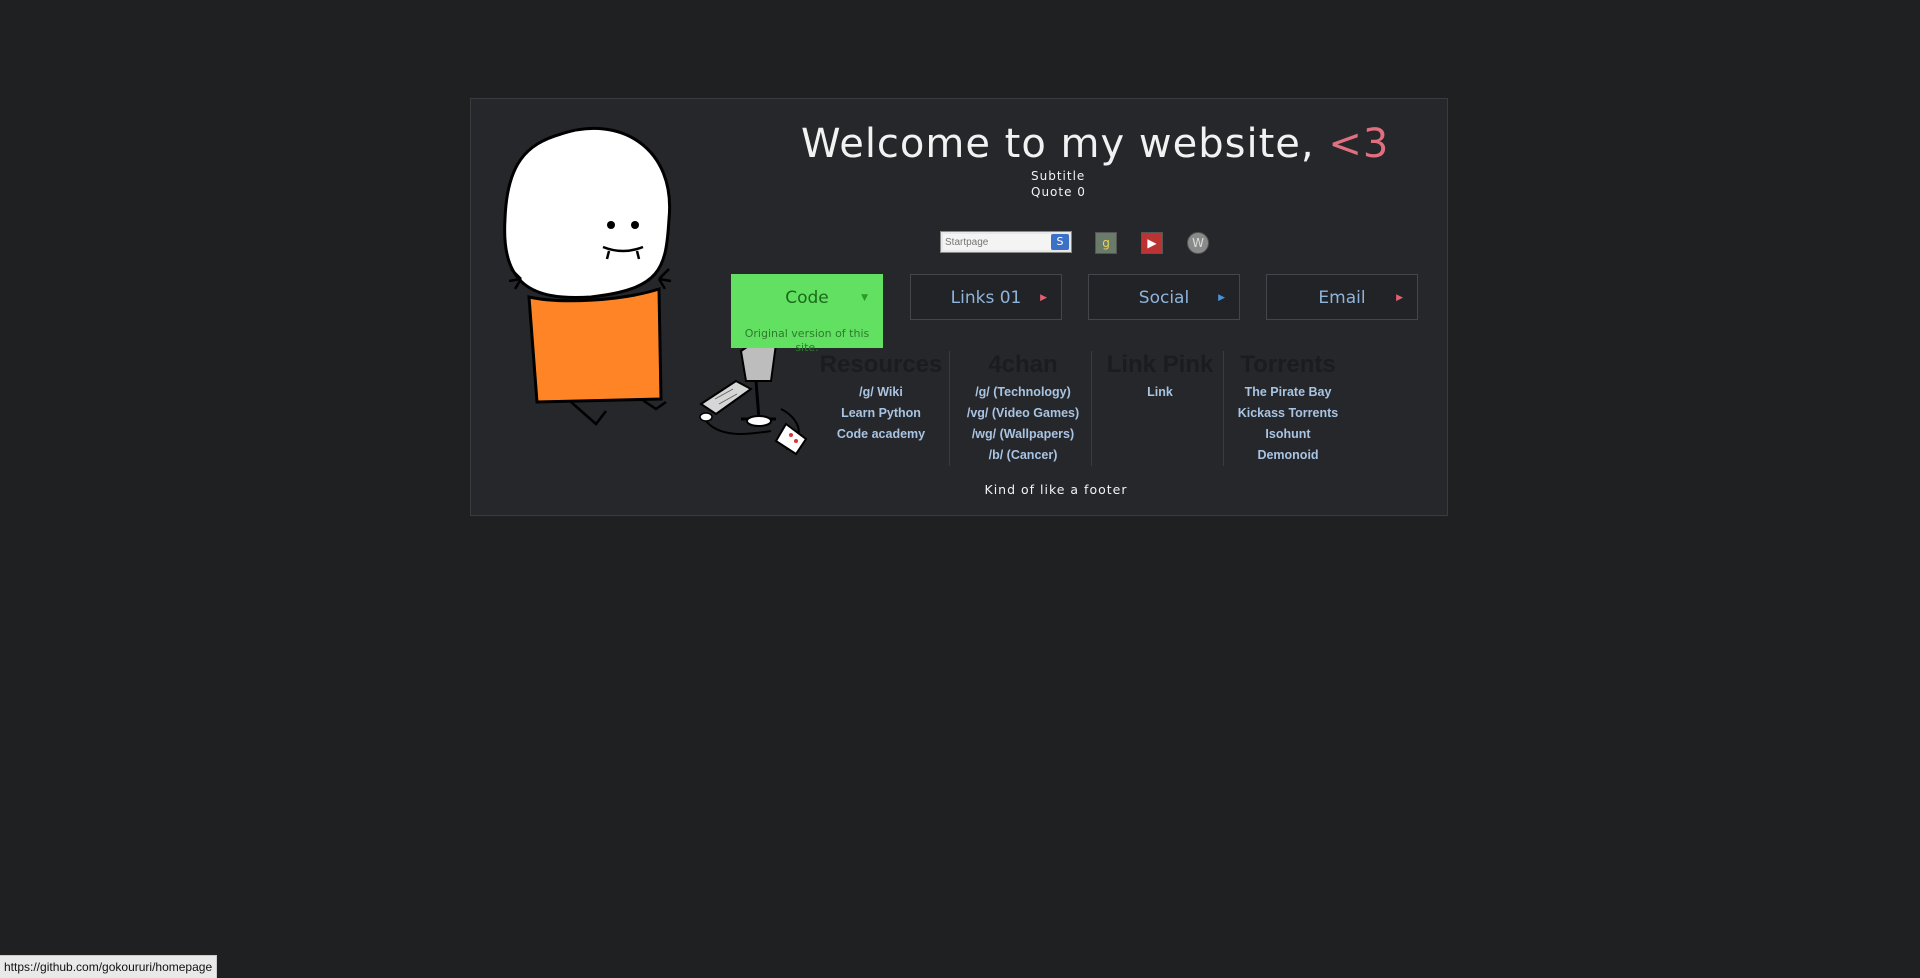 Image resolution: width=1920 pixels, height=978 pixels. I want to click on column-divider, so click(949, 408).